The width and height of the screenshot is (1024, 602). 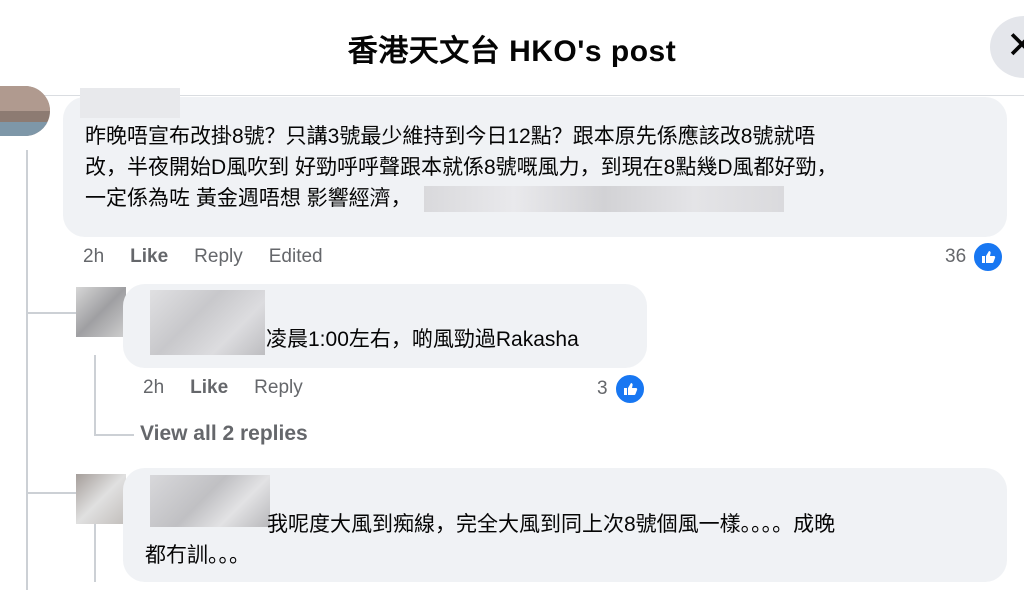 What do you see at coordinates (114, 435) in the screenshot?
I see `reply-thread-connector` at bounding box center [114, 435].